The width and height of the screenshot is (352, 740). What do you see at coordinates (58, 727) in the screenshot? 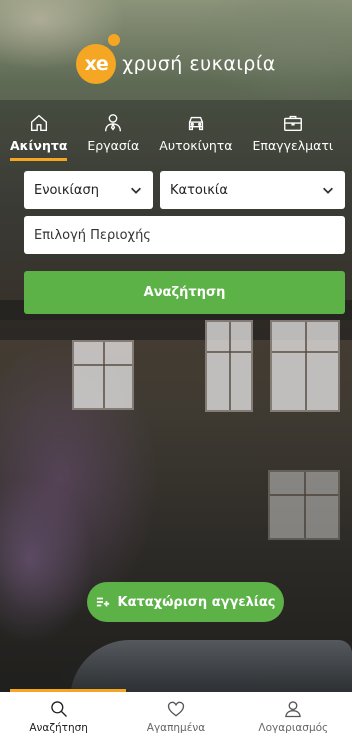
I see `nav-label: Αναζήτηση` at bounding box center [58, 727].